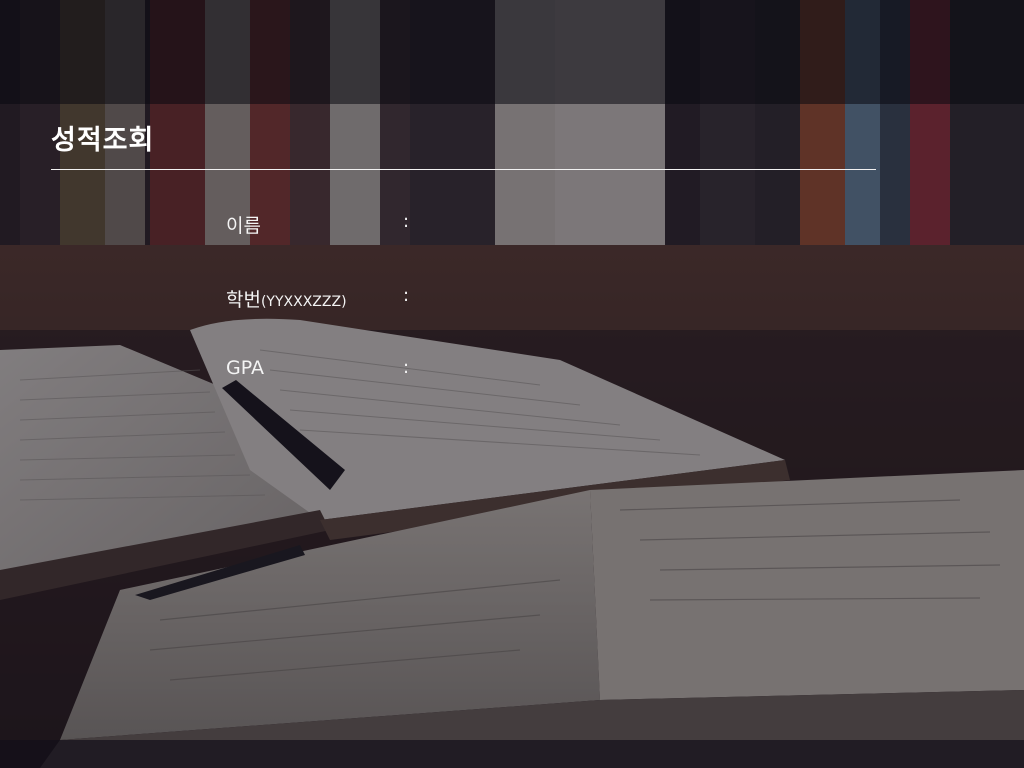 The height and width of the screenshot is (768, 1024). Describe the element at coordinates (326, 226) in the screenshot. I see `field-row-name: 이름 :` at that location.